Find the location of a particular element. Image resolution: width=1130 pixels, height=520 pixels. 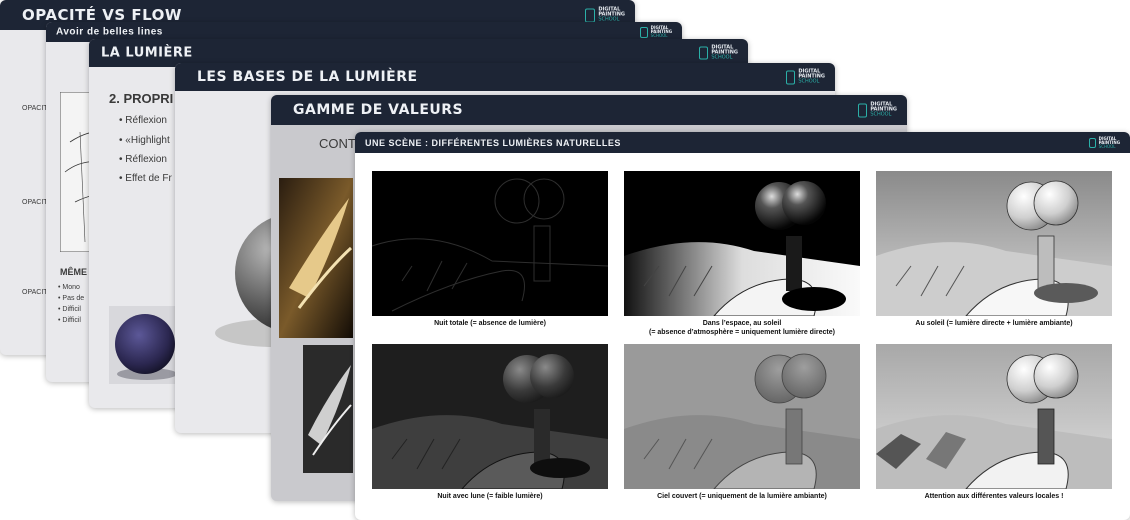

section-heading: 2. PROPRI is located at coordinates (141, 98).